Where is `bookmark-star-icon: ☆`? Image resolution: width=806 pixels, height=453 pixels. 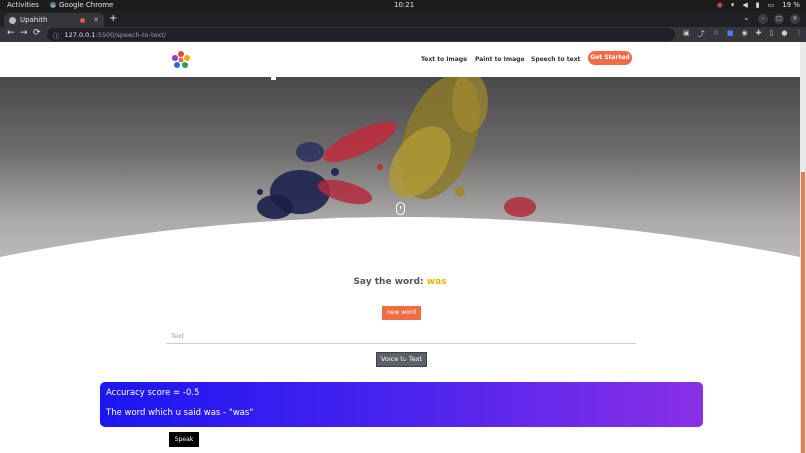 bookmark-star-icon: ☆ is located at coordinates (716, 34).